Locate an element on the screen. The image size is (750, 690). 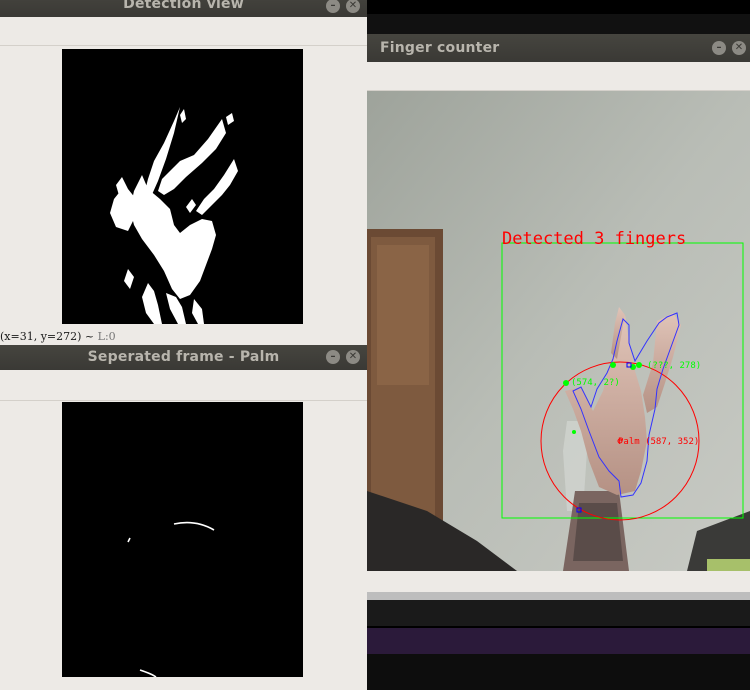
window-title: Seperated frame - Palm is located at coordinates (183, 357).